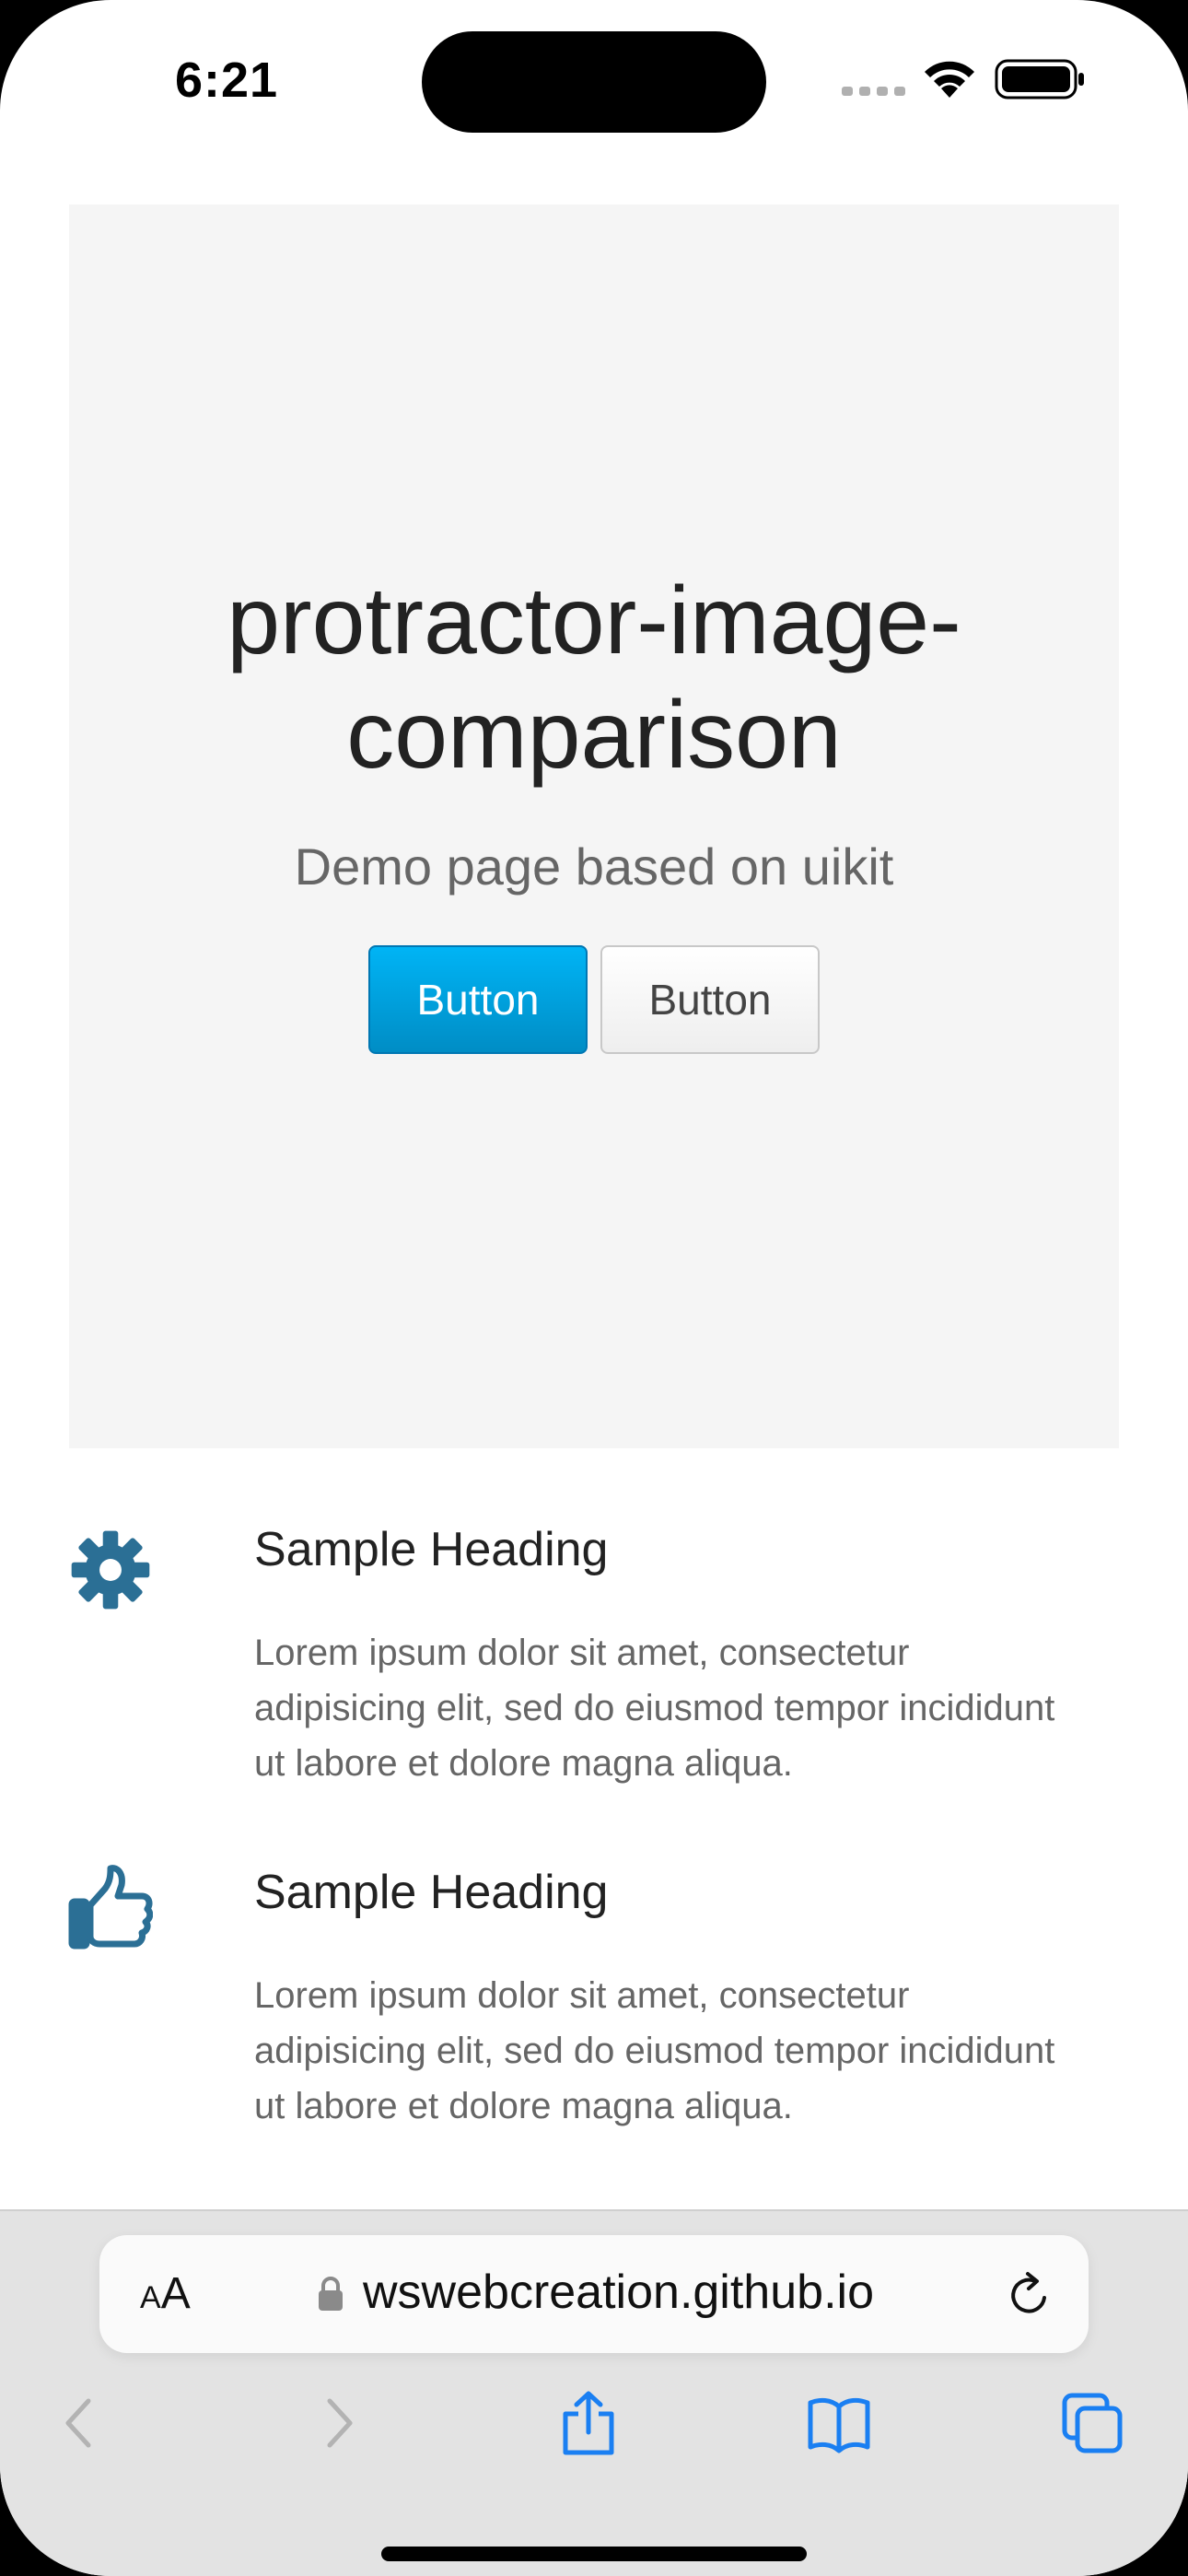 The height and width of the screenshot is (2576, 1188). I want to click on forward-icon, so click(338, 2423).